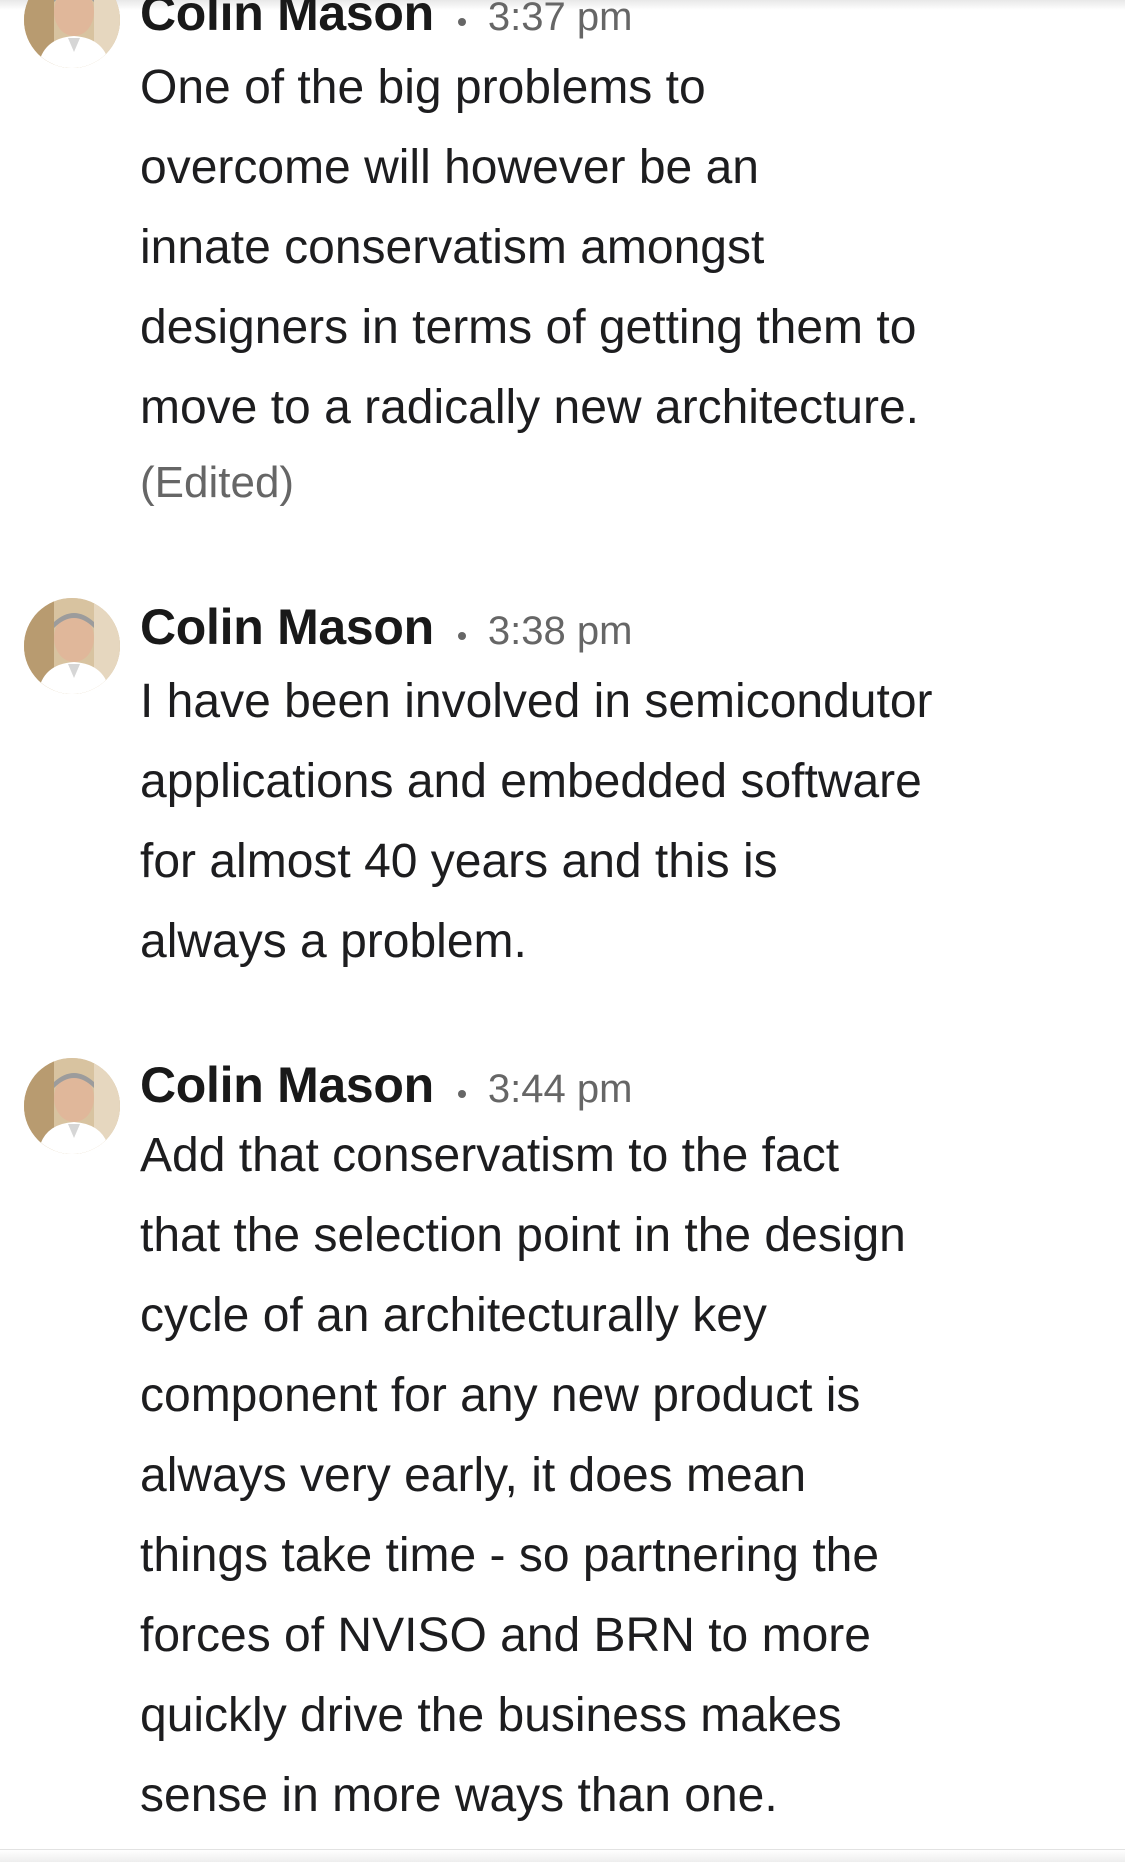 The width and height of the screenshot is (1125, 1862). I want to click on message-header: Colin Mason 3:44 pm, so click(386, 1086).